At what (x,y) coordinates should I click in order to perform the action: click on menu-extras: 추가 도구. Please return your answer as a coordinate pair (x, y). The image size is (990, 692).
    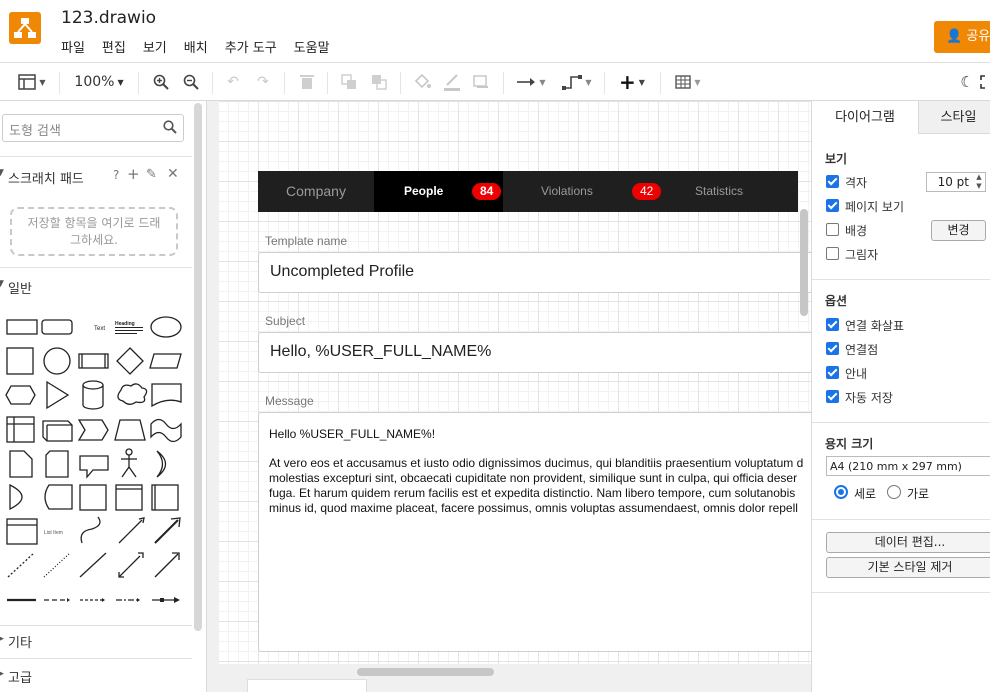
    Looking at the image, I should click on (251, 46).